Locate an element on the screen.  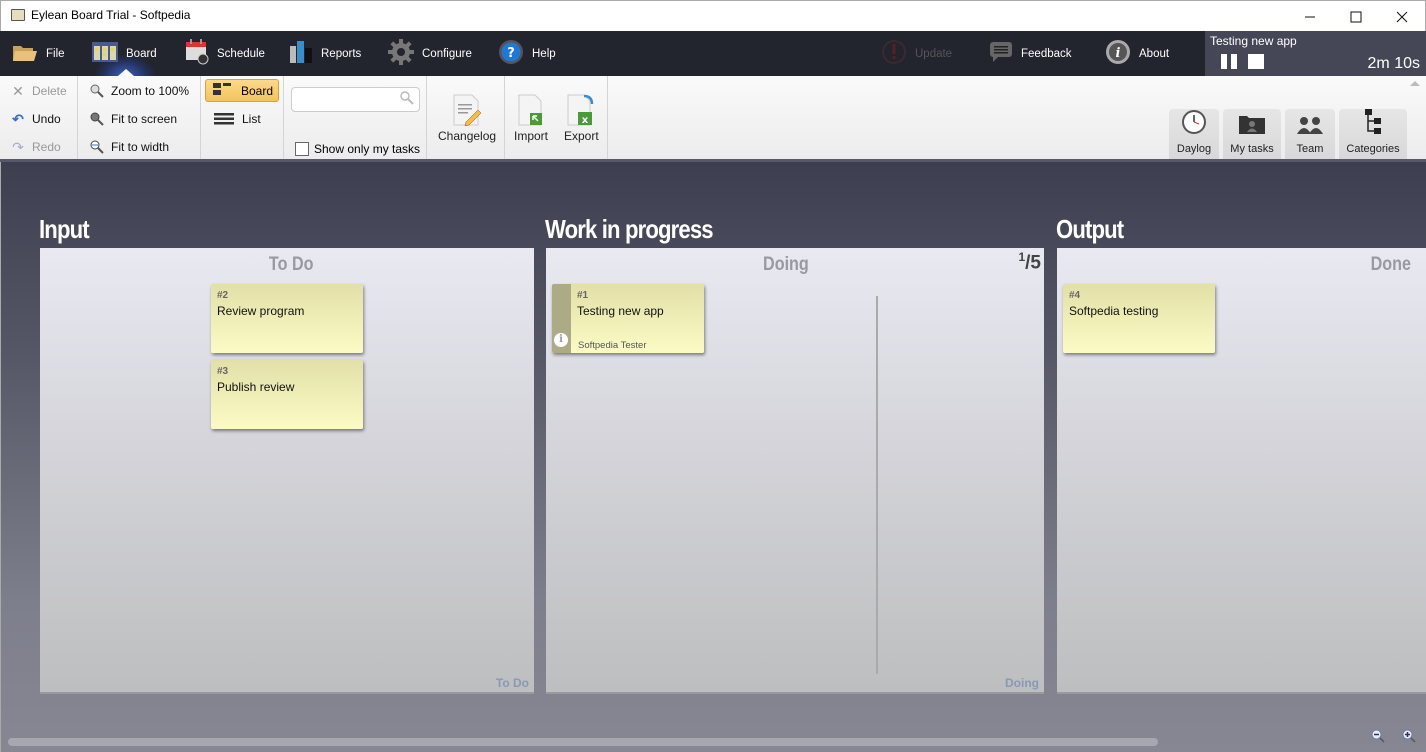
team-button: Team is located at coordinates (1310, 134).